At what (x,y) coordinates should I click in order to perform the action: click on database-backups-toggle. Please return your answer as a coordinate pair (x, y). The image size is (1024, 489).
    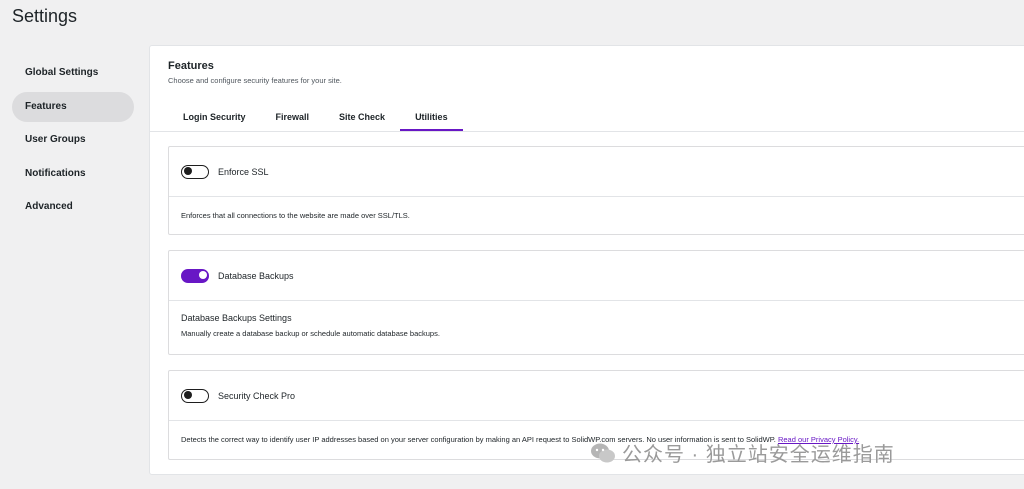
    Looking at the image, I should click on (195, 275).